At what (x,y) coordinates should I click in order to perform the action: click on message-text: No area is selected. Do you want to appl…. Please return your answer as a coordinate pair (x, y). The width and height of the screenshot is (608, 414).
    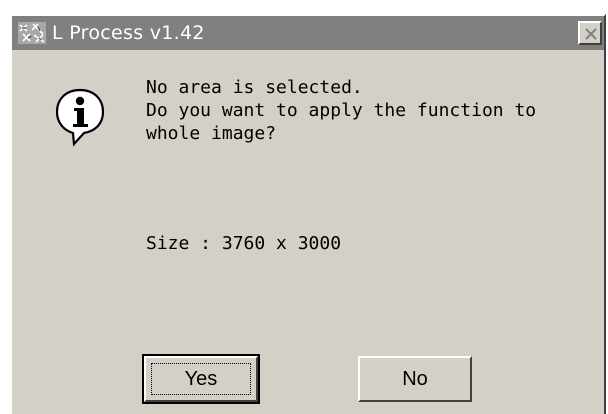
    Looking at the image, I should click on (341, 110).